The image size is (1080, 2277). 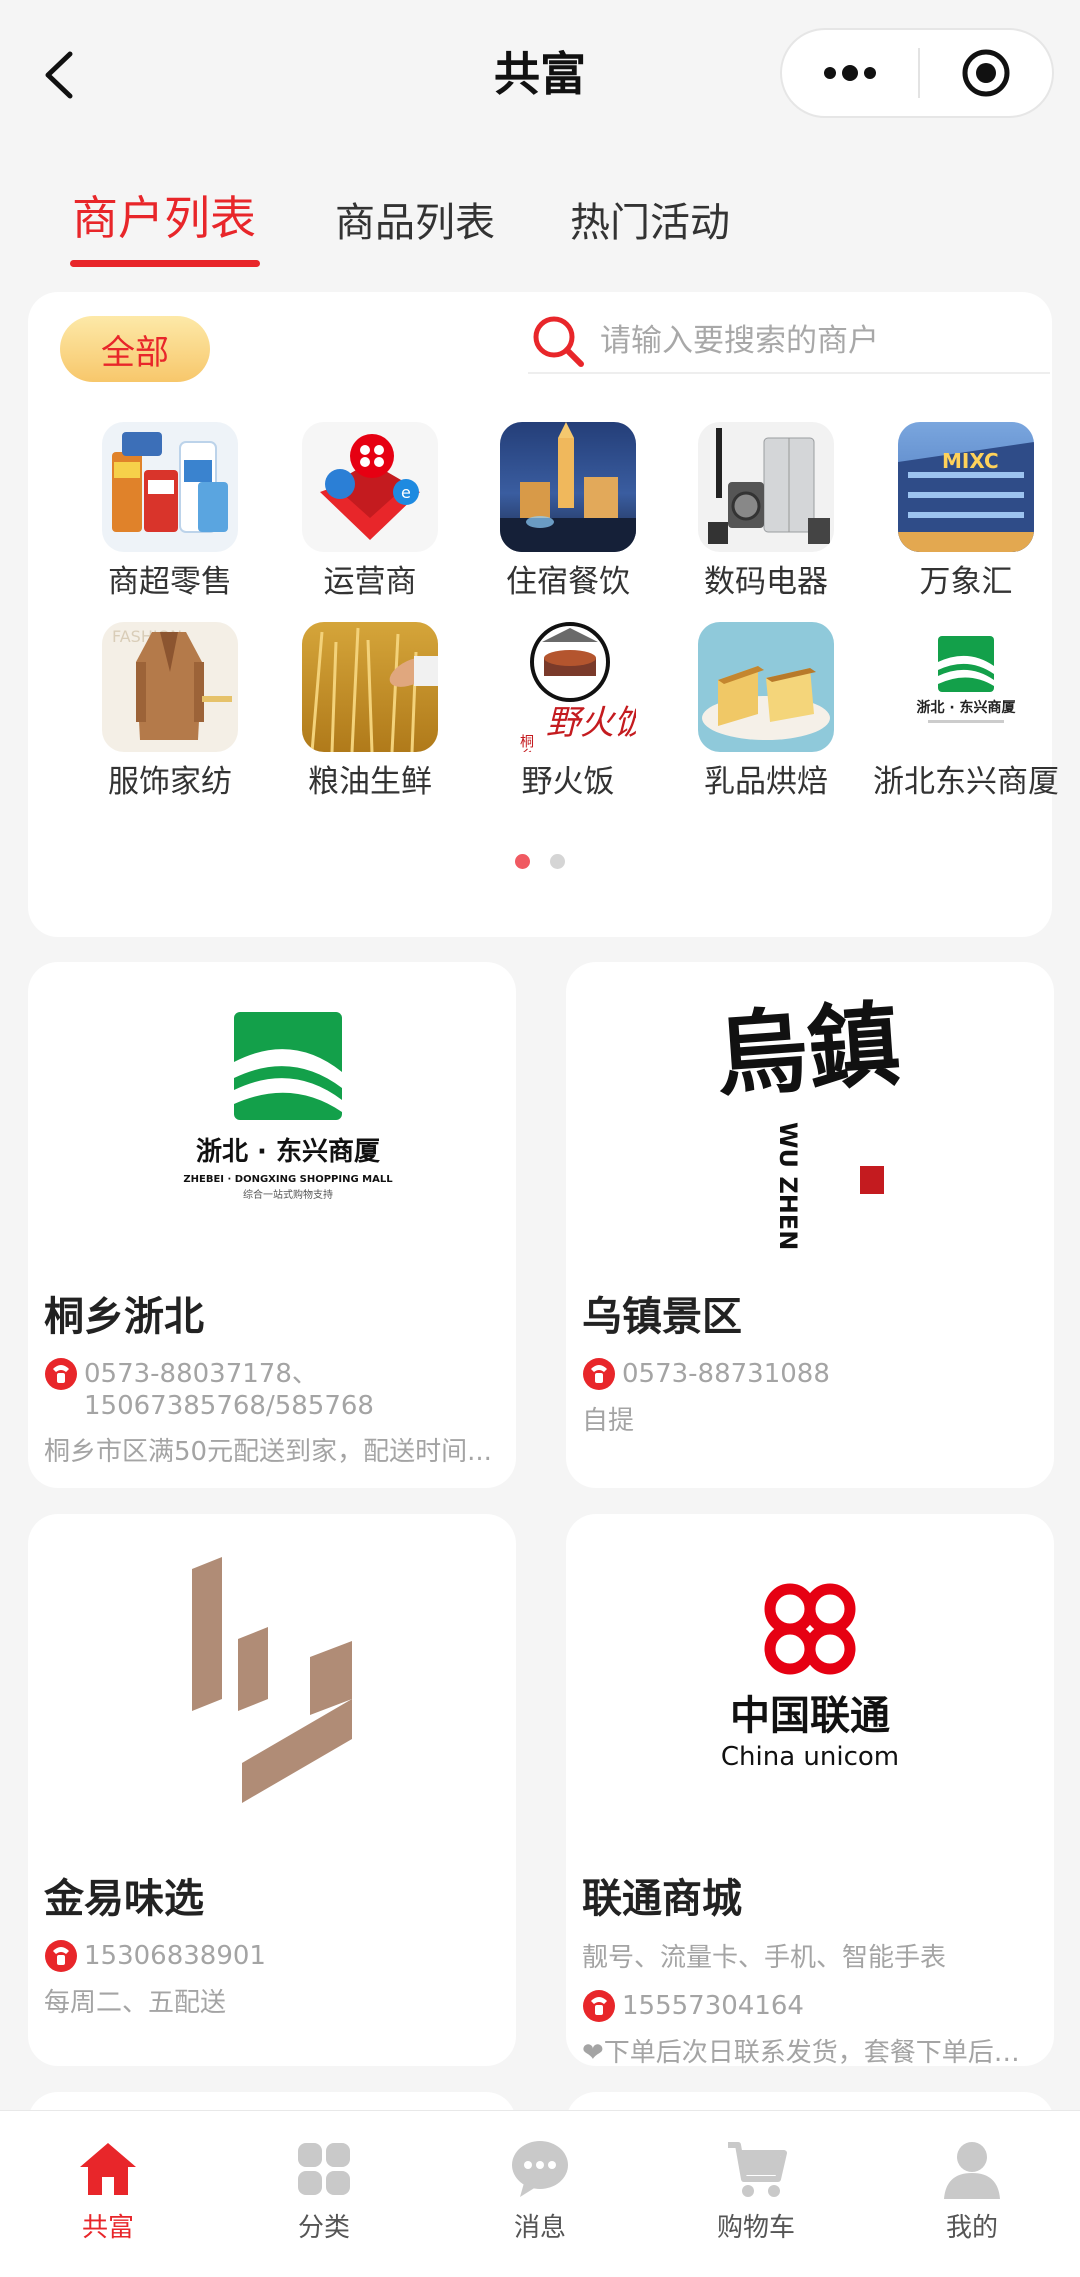 What do you see at coordinates (810, 1112) in the screenshot?
I see `merchant-logo: 烏鎮 WU ZHEN` at bounding box center [810, 1112].